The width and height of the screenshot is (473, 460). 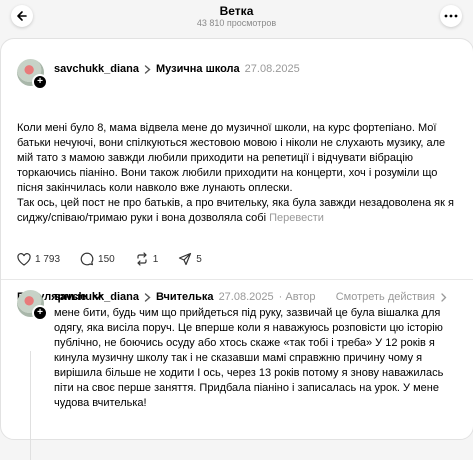 I want to click on author-badge: · Автор, so click(x=297, y=297).